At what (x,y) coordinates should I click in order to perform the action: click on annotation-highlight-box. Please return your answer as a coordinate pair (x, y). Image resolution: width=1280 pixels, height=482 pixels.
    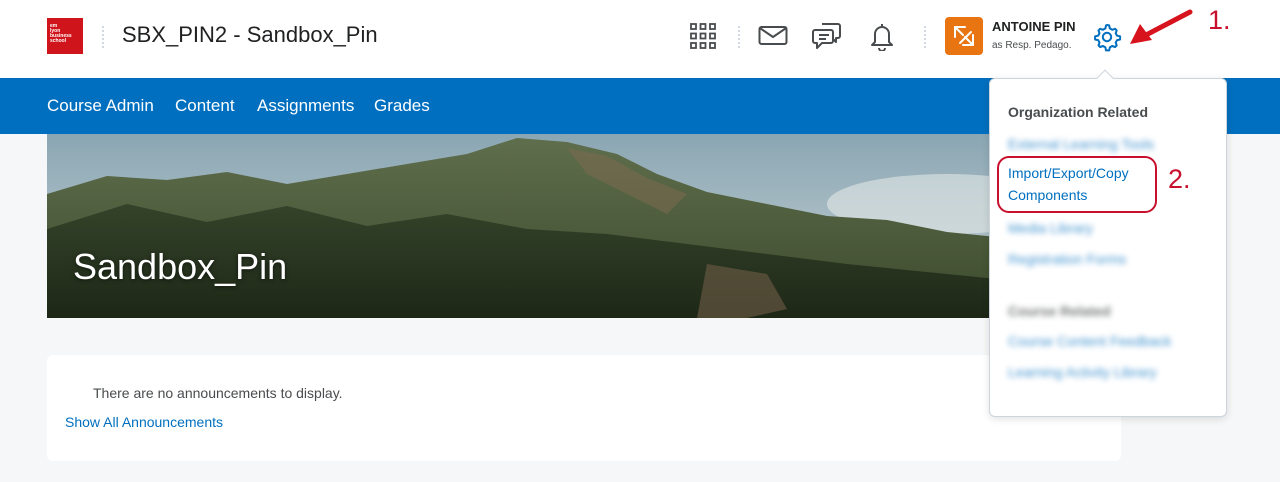
    Looking at the image, I should click on (1077, 184).